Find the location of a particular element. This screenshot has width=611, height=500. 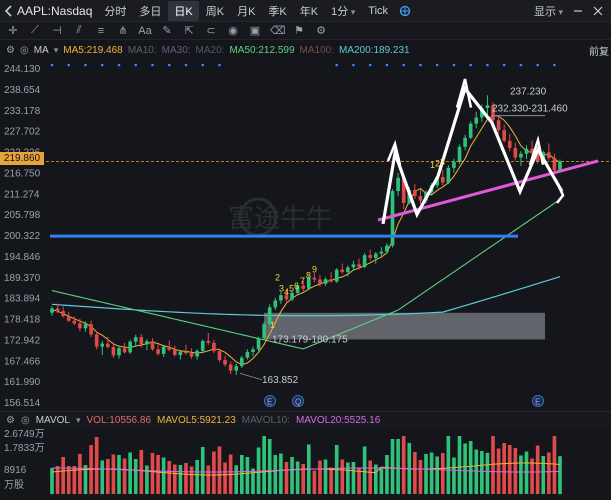

close-icon is located at coordinates (598, 11).